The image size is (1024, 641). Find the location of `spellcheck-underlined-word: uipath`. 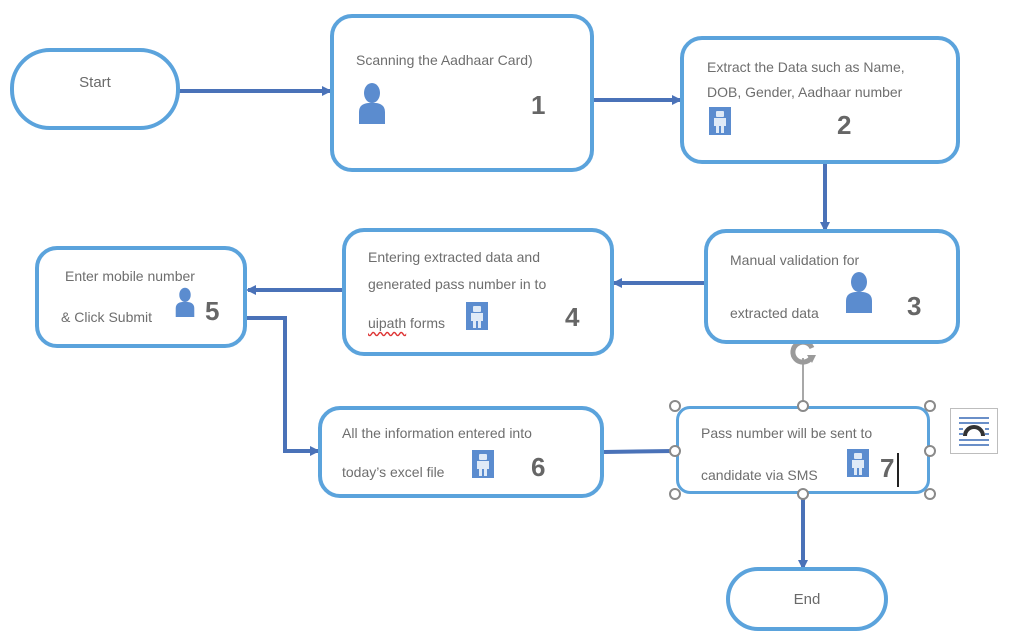

spellcheck-underlined-word: uipath is located at coordinates (387, 323).